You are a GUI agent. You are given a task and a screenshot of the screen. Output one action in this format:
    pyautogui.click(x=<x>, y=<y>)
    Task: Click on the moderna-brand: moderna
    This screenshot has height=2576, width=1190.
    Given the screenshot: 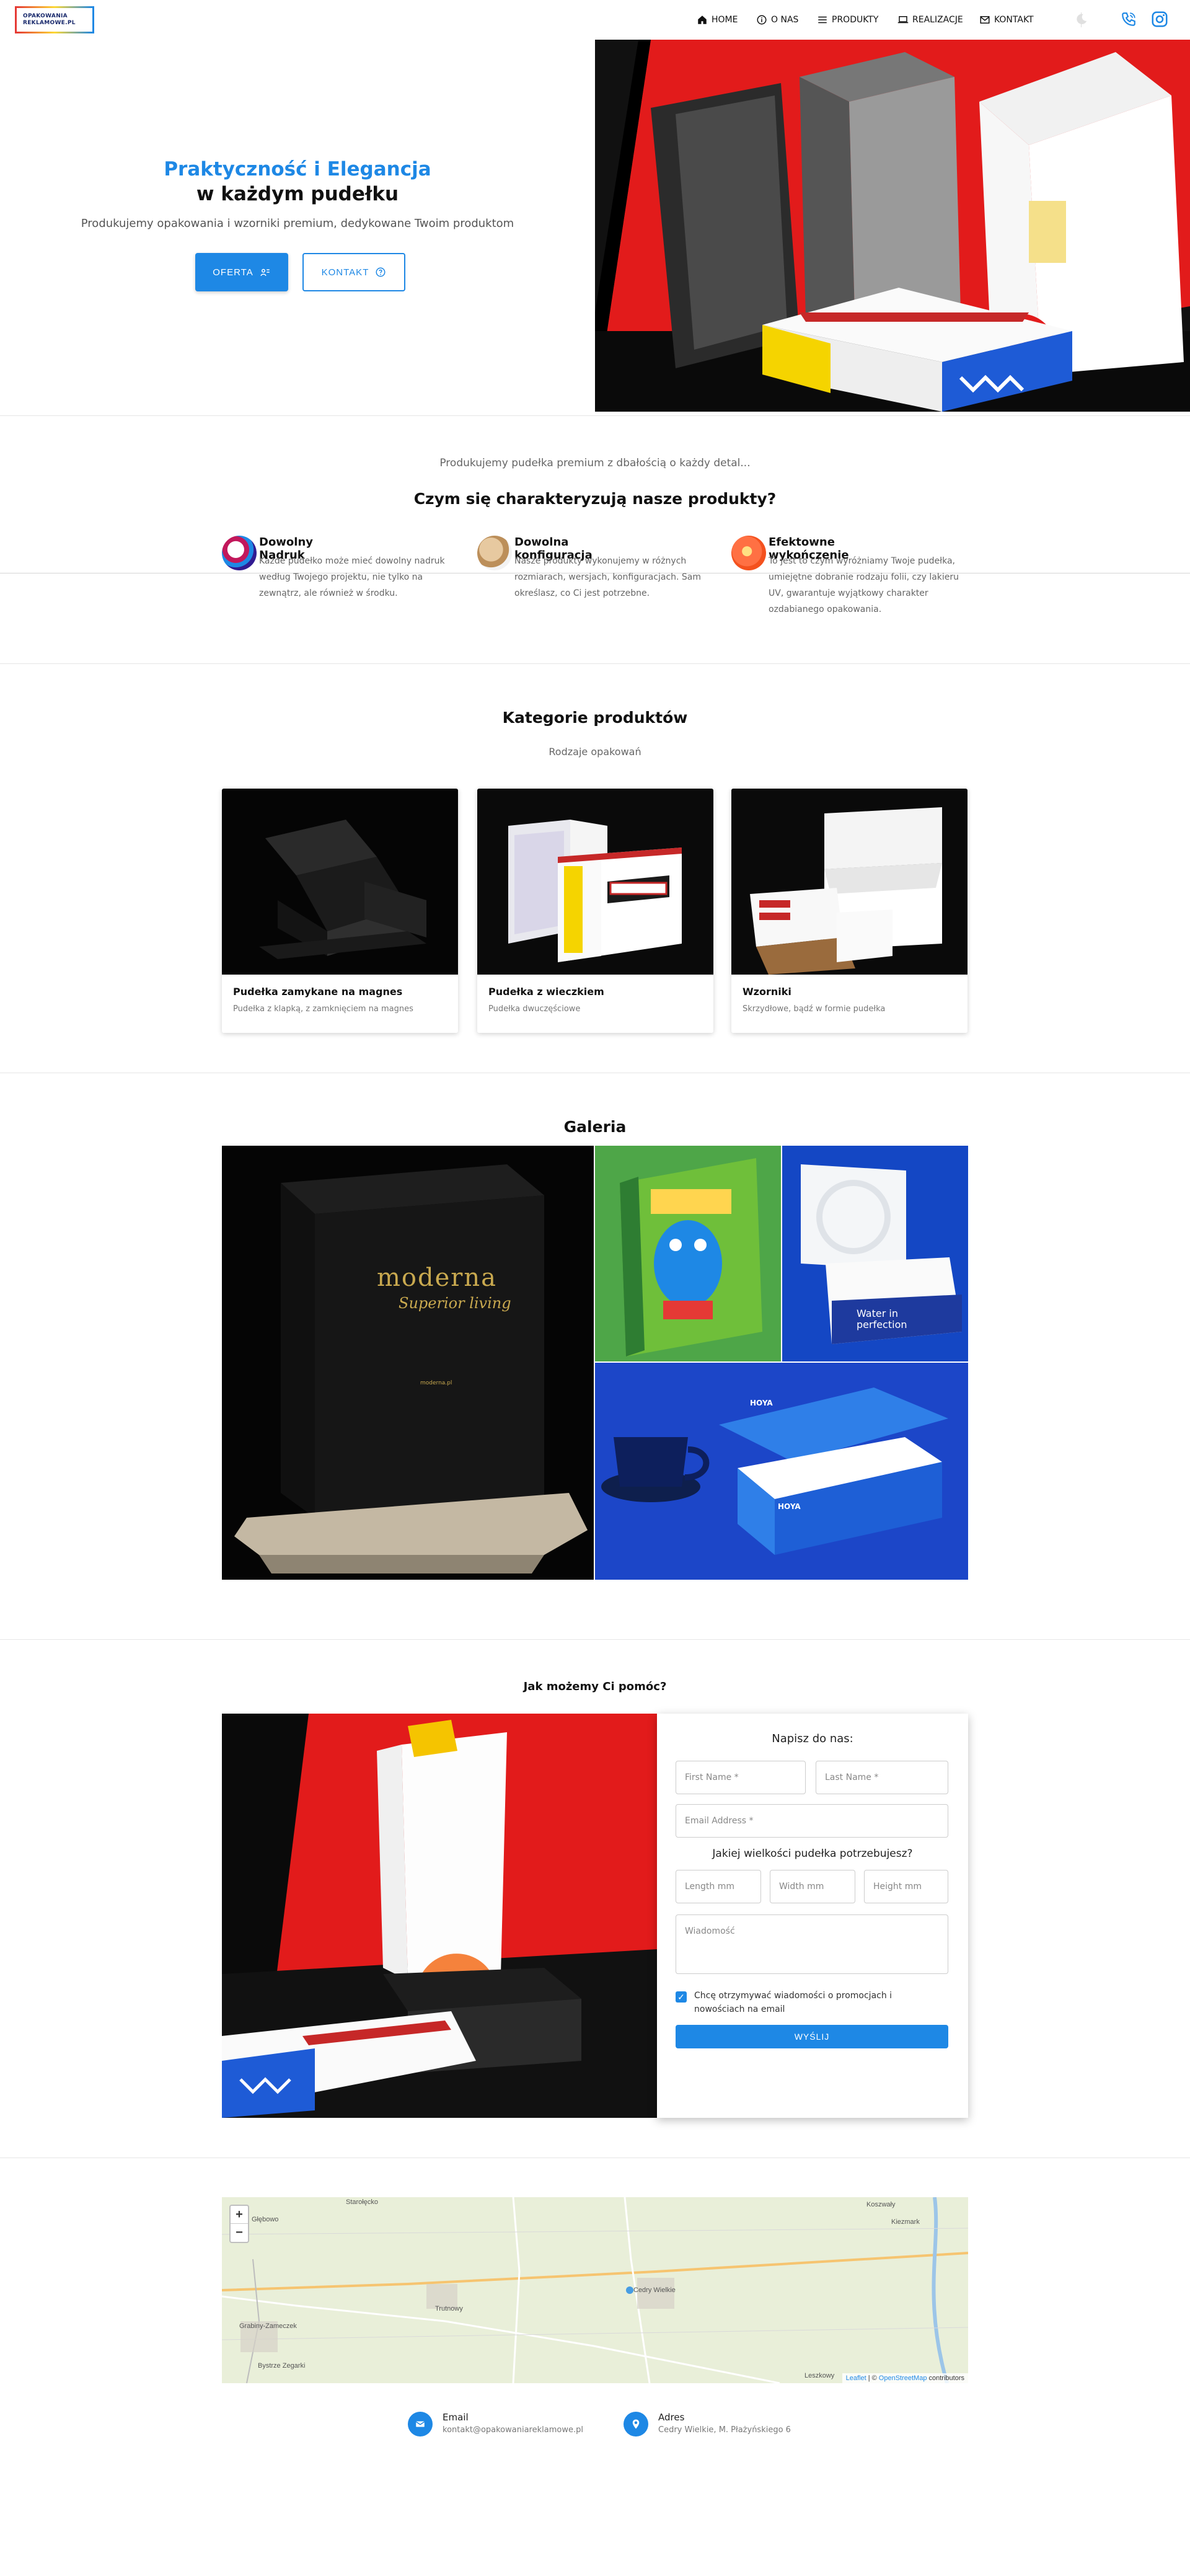 What is the action you would take?
    pyautogui.click(x=437, y=1278)
    